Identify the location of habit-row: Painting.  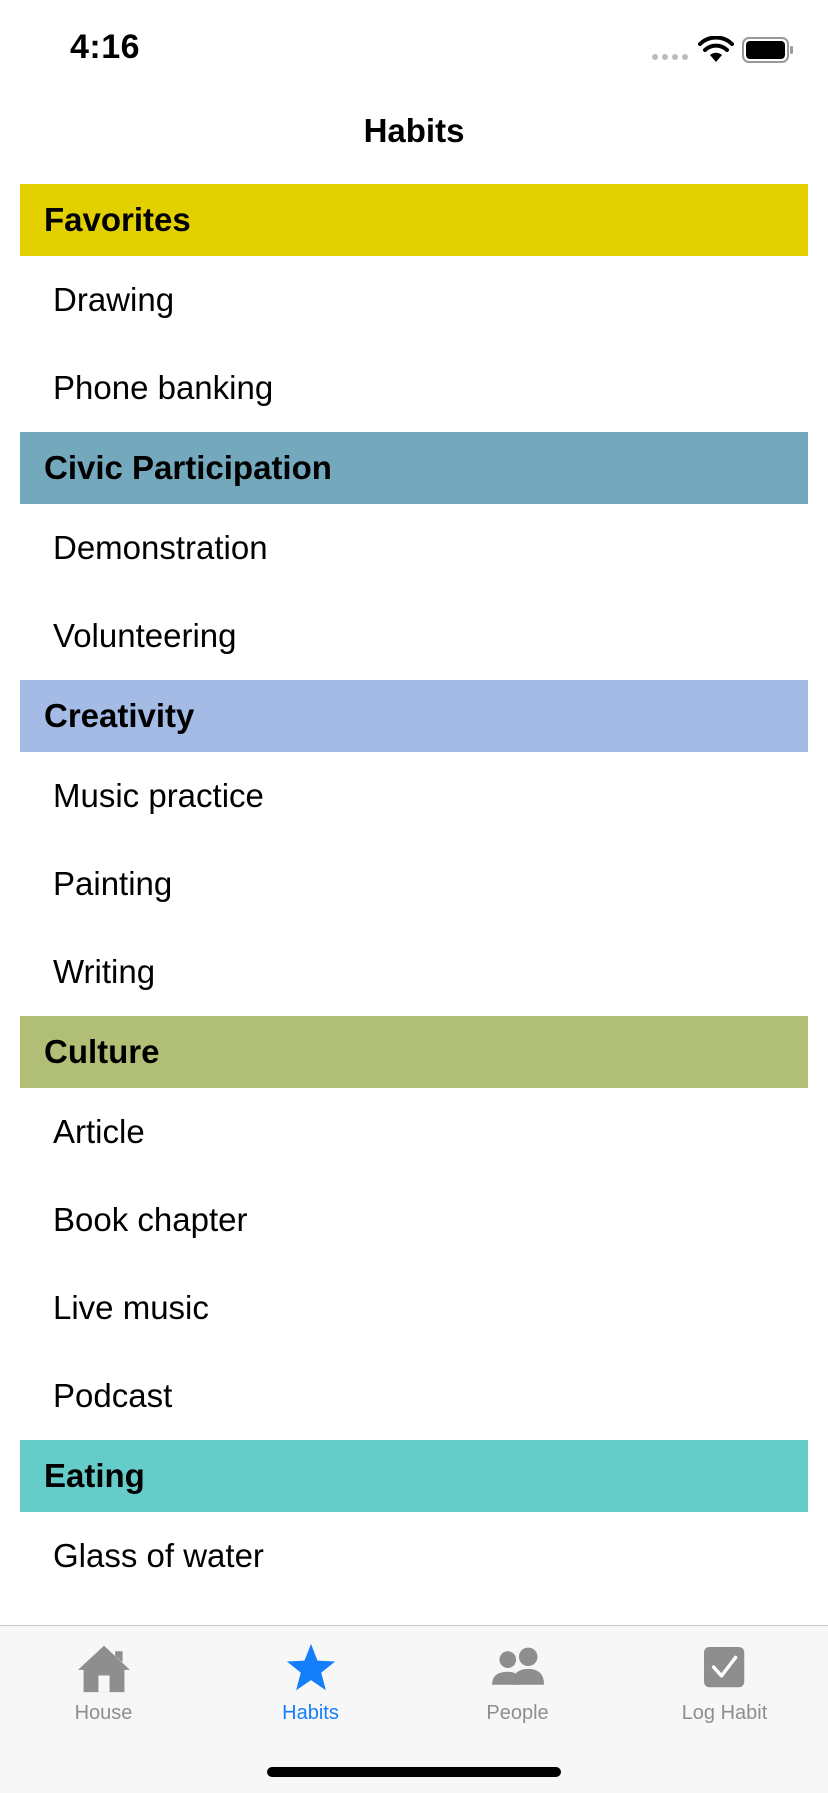
(414, 884).